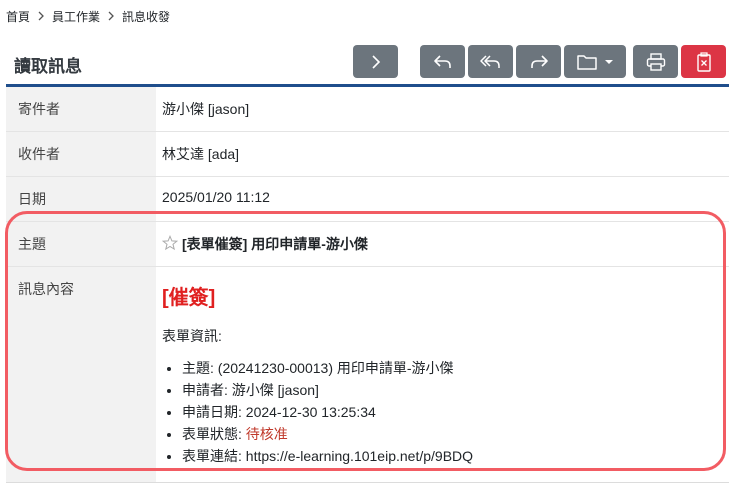 Image resolution: width=735 pixels, height=483 pixels. Describe the element at coordinates (81, 154) in the screenshot. I see `recipient-label: 收件者` at that location.